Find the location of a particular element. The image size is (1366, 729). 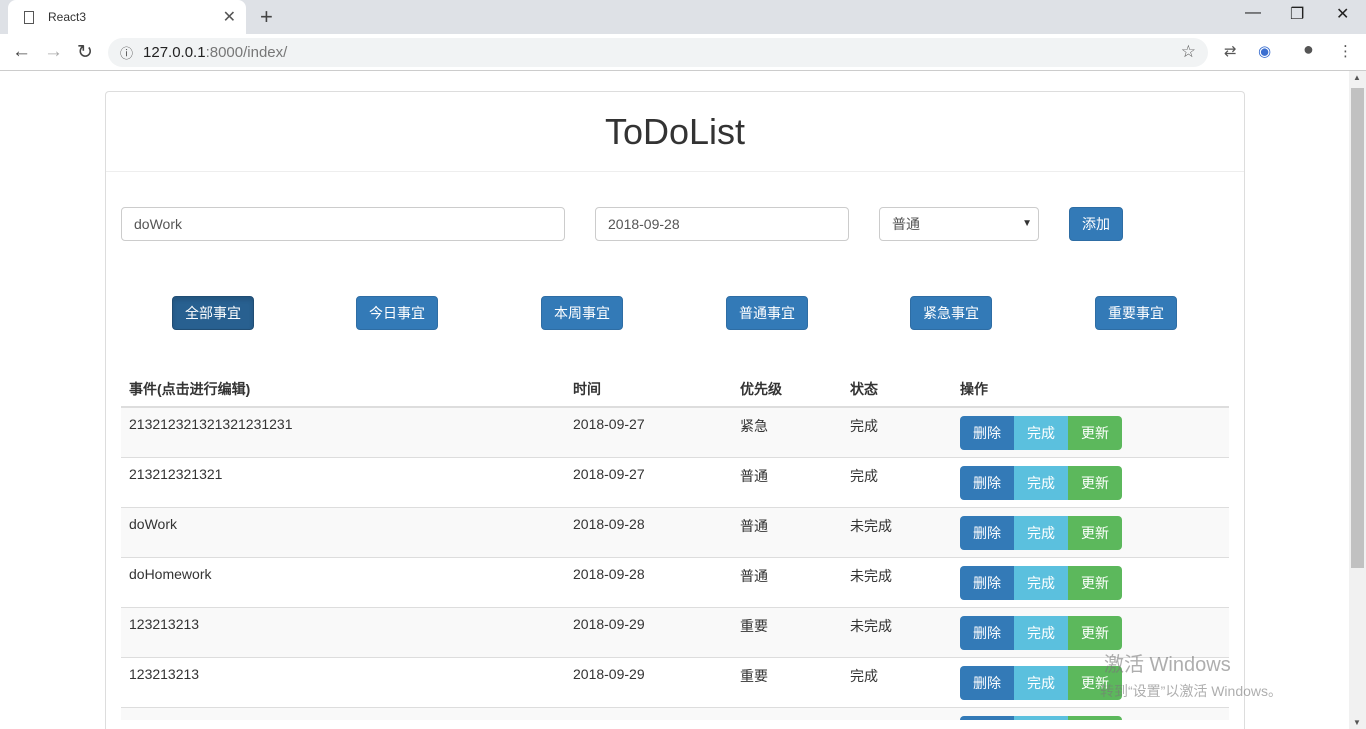

restore-icon: ❐ is located at coordinates (1297, 14).